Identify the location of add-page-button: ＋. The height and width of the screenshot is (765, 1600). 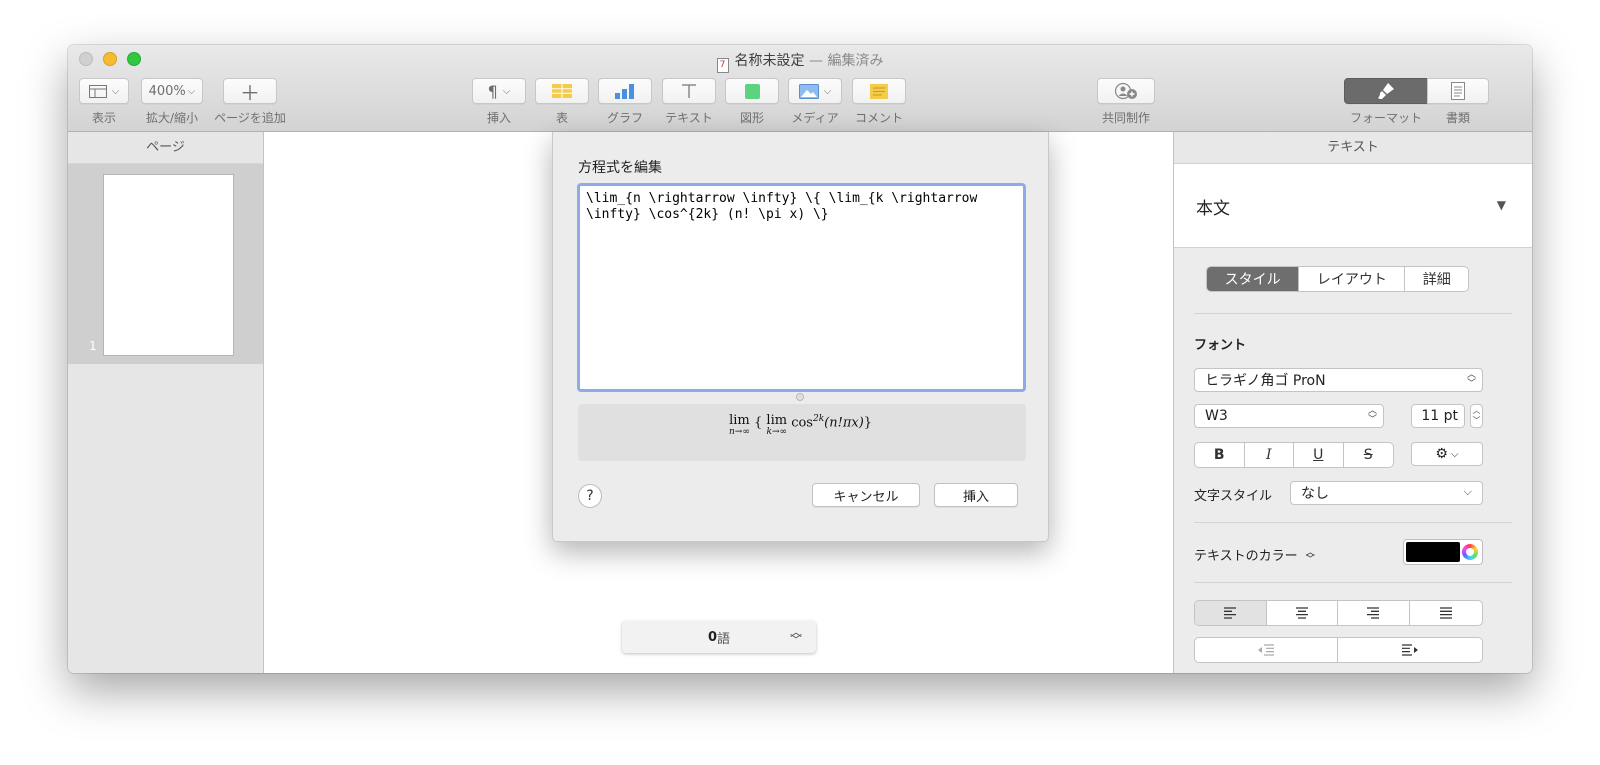
(250, 91).